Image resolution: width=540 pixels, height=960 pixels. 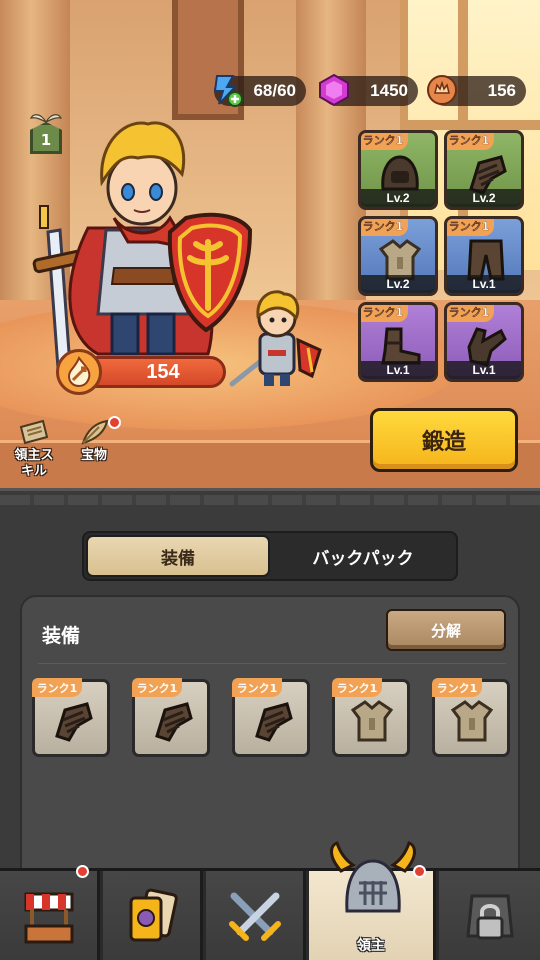 What do you see at coordinates (34, 463) in the screenshot?
I see `lord-skill-label: 領主ス キル` at bounding box center [34, 463].